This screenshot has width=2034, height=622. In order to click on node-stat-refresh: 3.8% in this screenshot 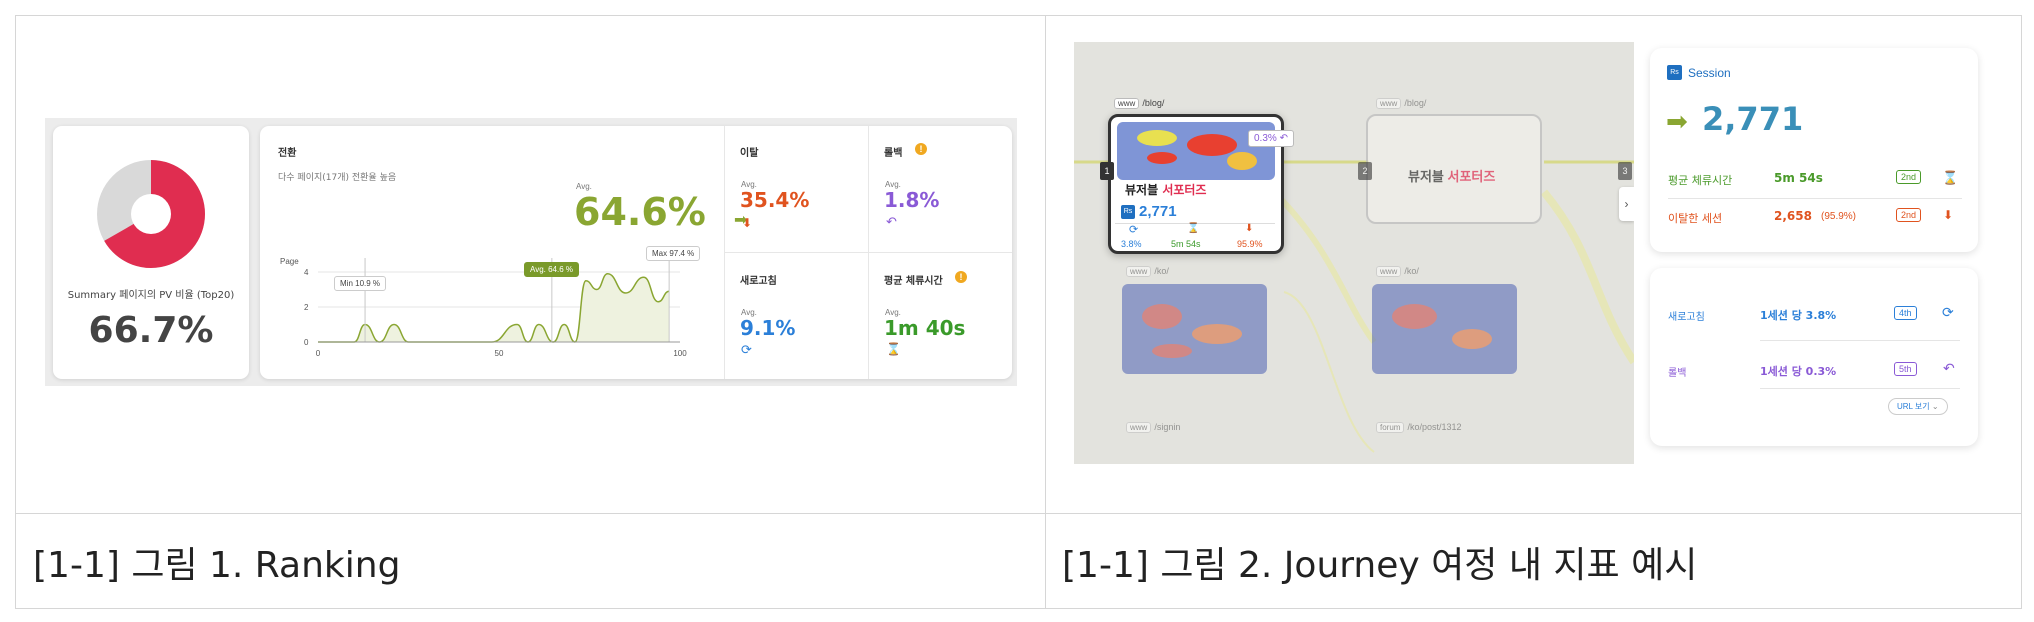, I will do `click(1131, 244)`.